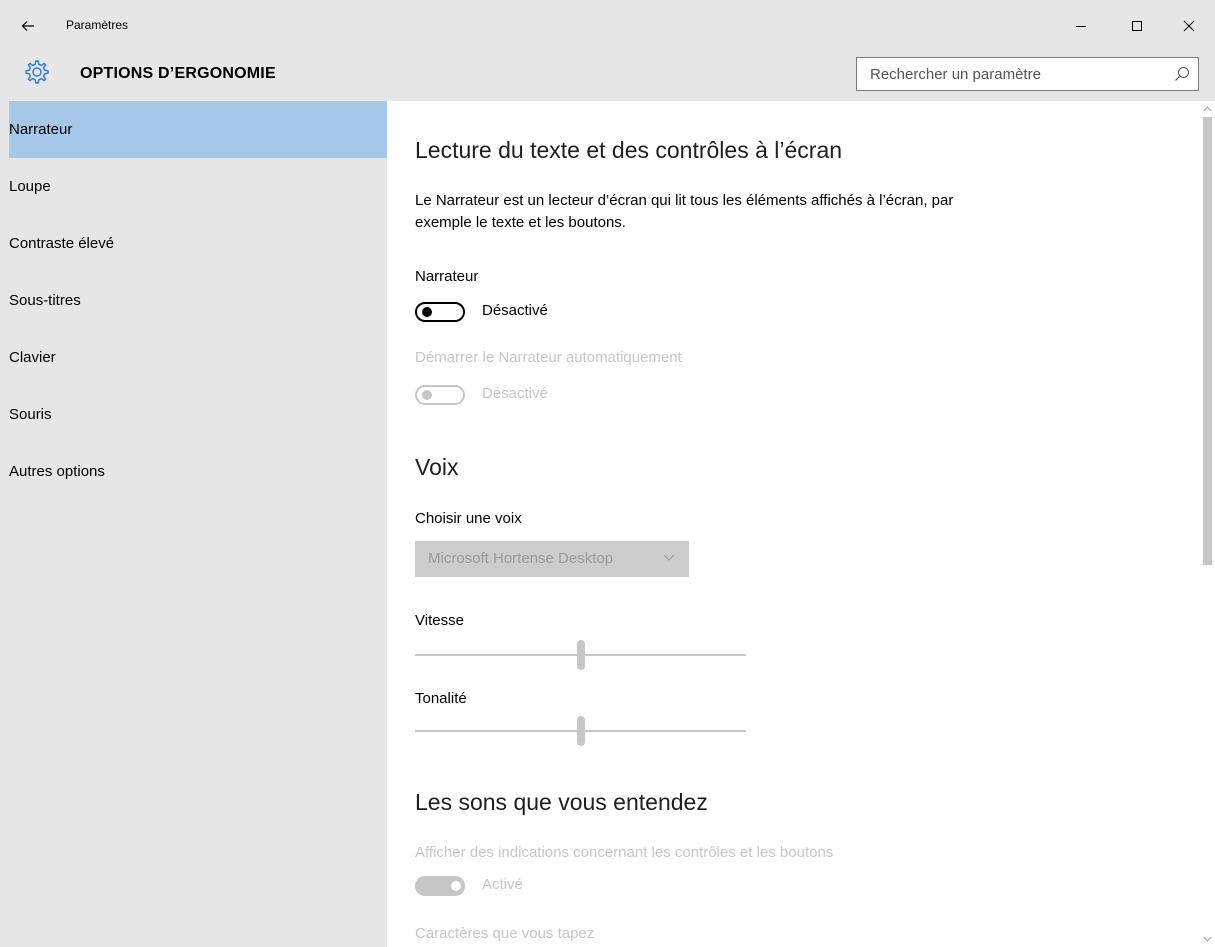  Describe the element at coordinates (515, 310) in the screenshot. I see `narrator-toggle-state: Désactivé` at that location.